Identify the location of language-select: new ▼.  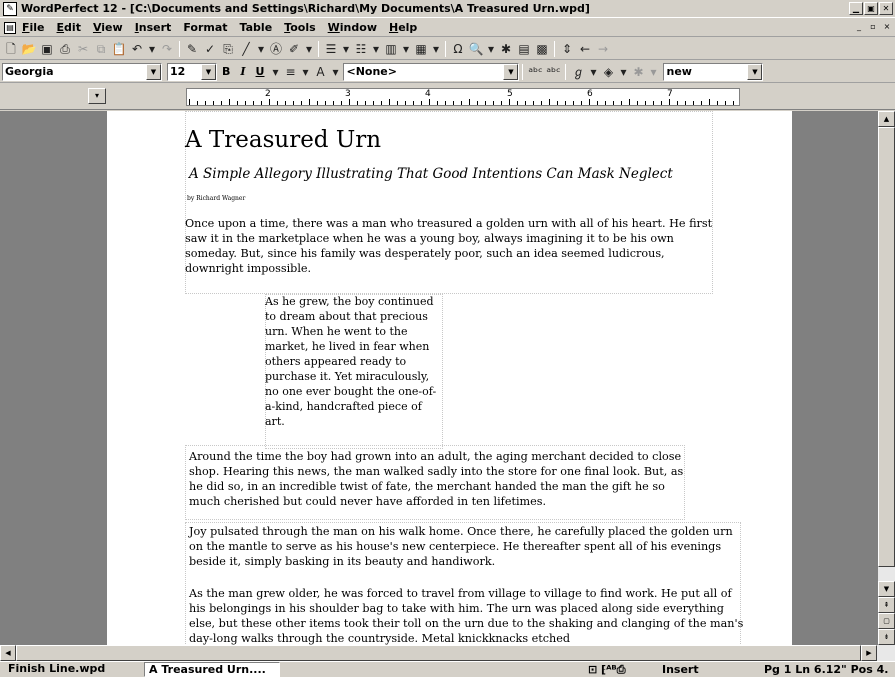
(713, 71).